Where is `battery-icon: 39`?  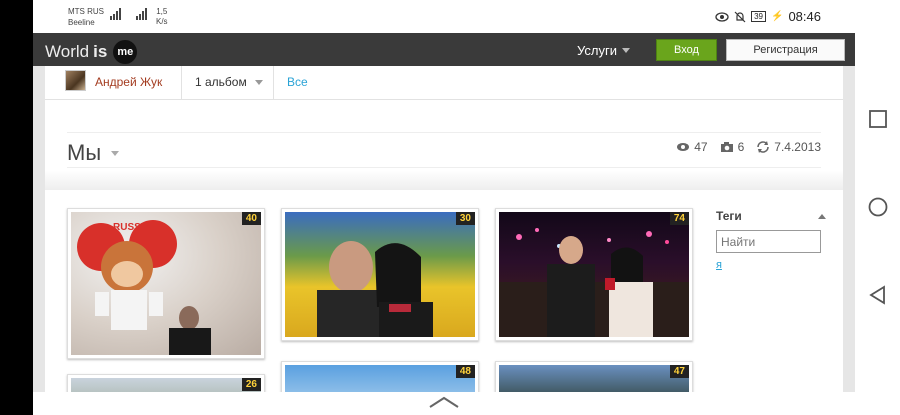
battery-icon: 39 is located at coordinates (758, 16).